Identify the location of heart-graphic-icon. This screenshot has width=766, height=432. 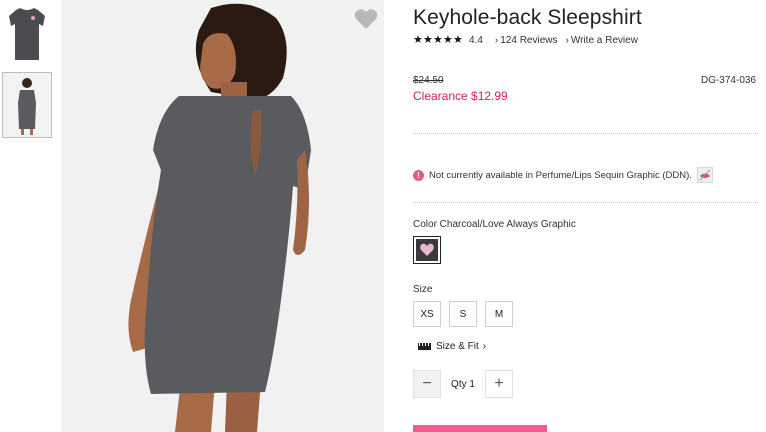
(427, 249).